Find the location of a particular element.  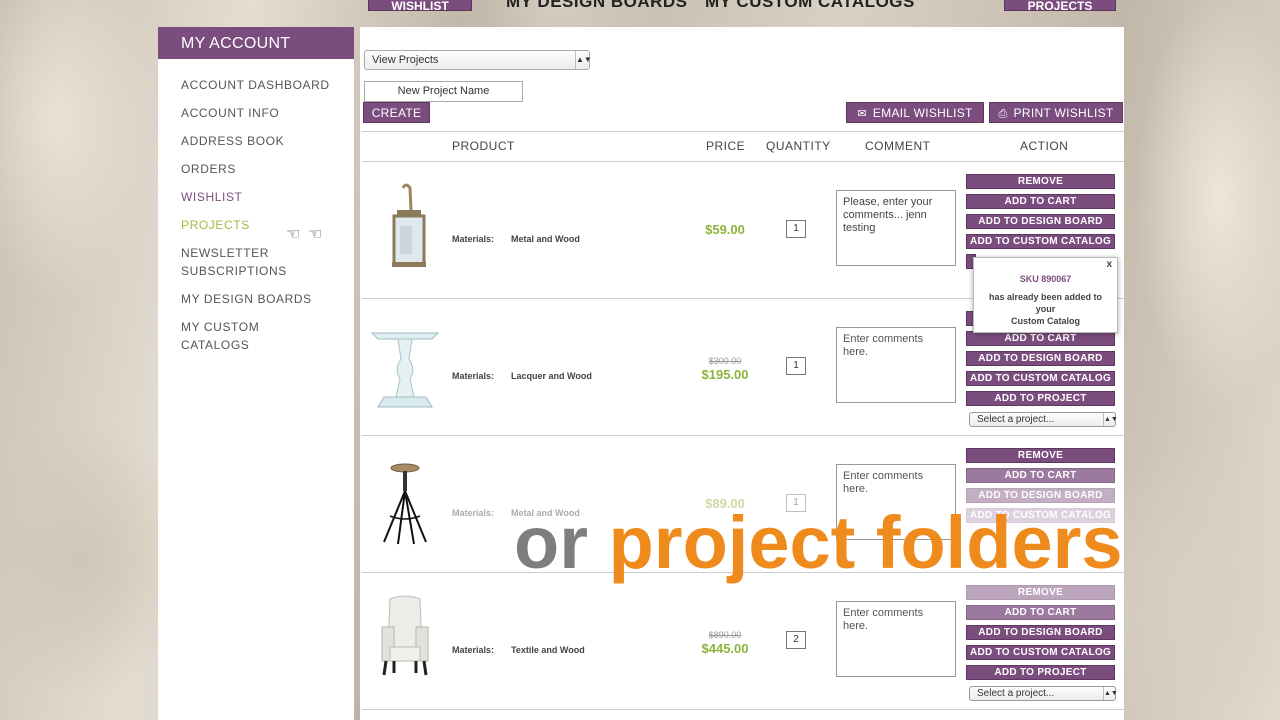

header-price: PRICE is located at coordinates (726, 146).